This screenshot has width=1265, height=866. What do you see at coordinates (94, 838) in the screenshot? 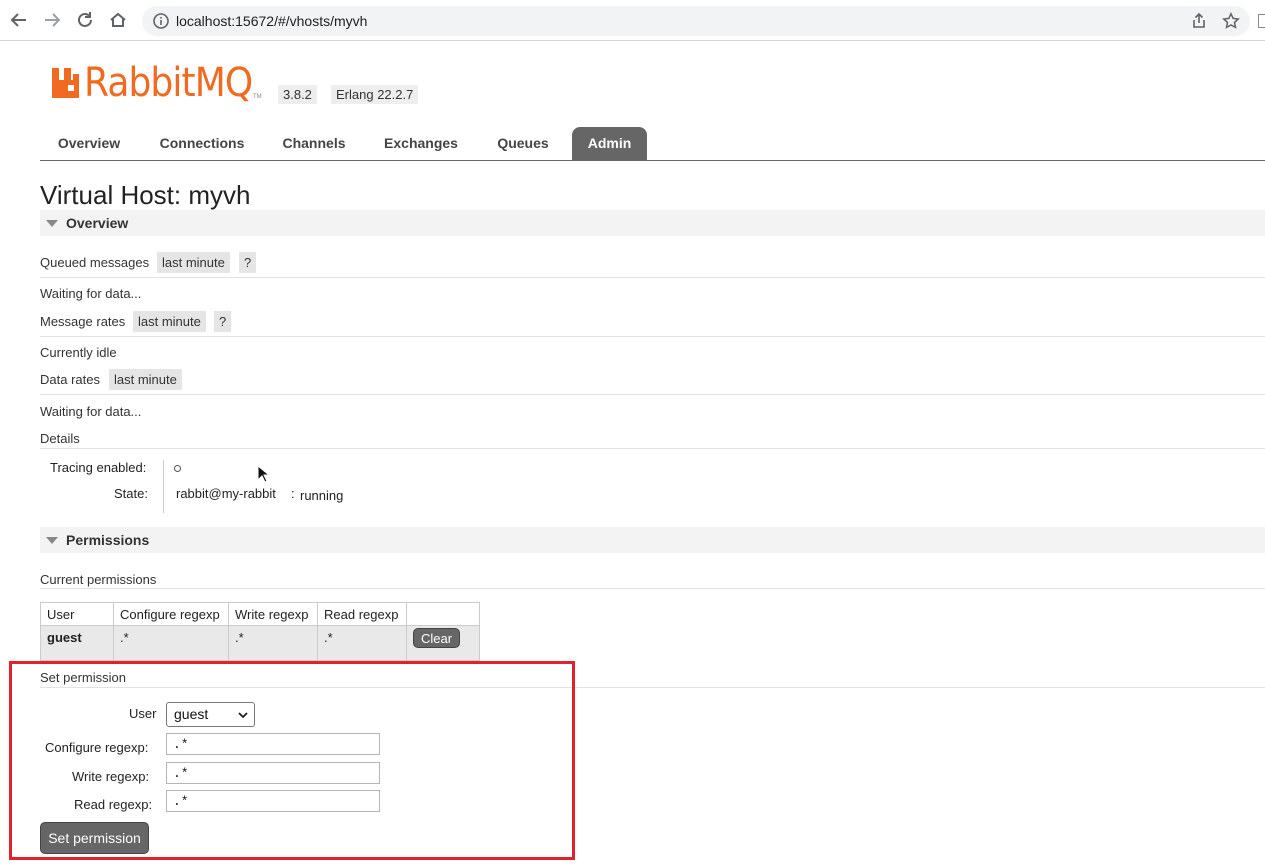
I see `set-permission-button: Set permission` at bounding box center [94, 838].